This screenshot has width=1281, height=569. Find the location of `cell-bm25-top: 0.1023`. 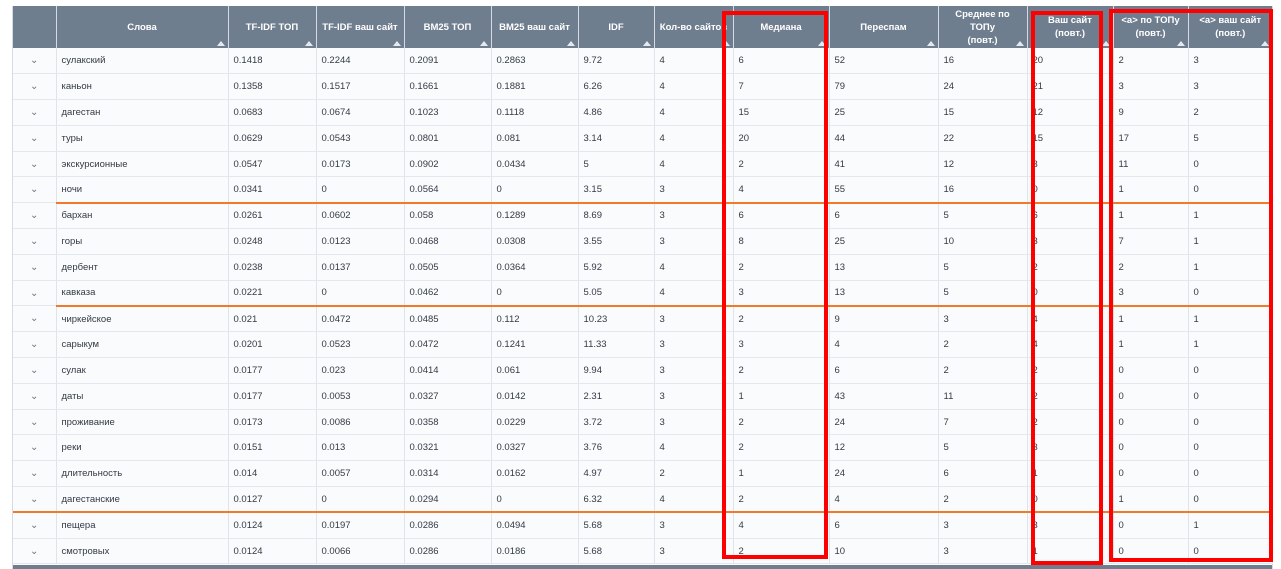

cell-bm25-top: 0.1023 is located at coordinates (448, 112).